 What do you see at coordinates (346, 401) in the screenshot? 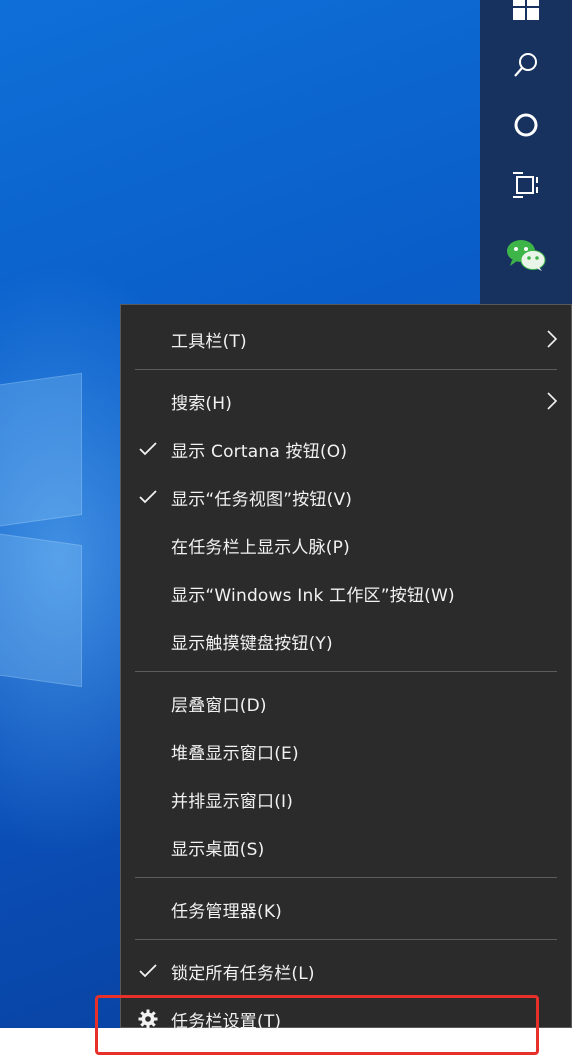
I see `menu-item-search: 搜索(H)` at bounding box center [346, 401].